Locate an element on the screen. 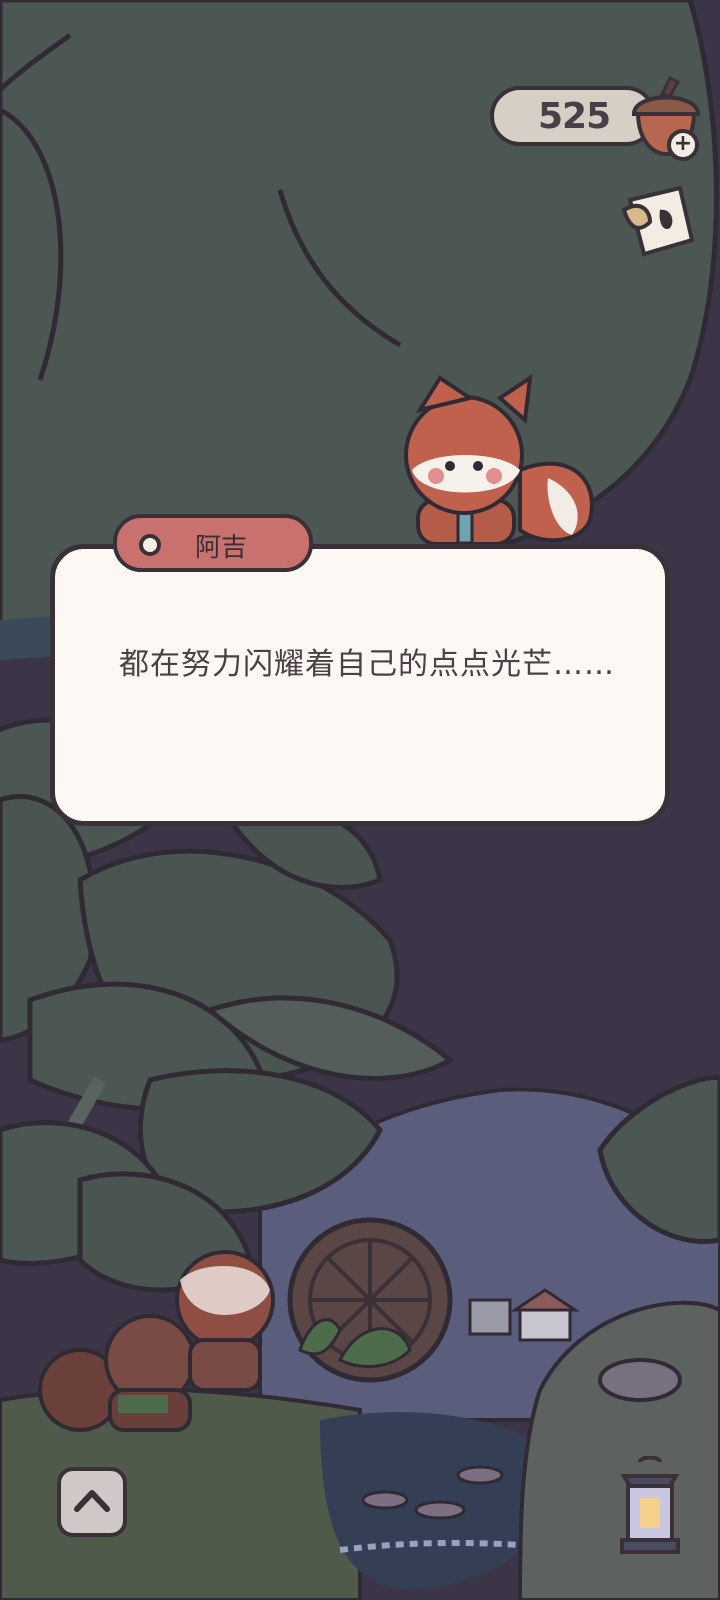 Image resolution: width=720 pixels, height=1600 pixels. expand-button is located at coordinates (92, 1502).